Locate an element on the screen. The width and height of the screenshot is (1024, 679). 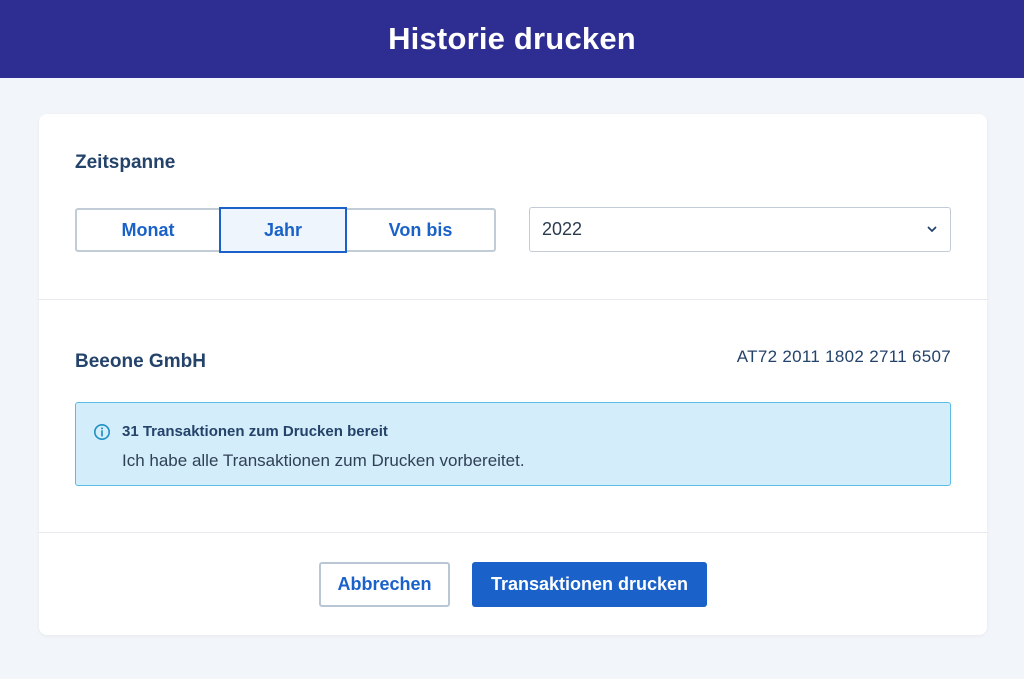
account-iban: AT72 2011 1802 2711 6507 is located at coordinates (843, 356).